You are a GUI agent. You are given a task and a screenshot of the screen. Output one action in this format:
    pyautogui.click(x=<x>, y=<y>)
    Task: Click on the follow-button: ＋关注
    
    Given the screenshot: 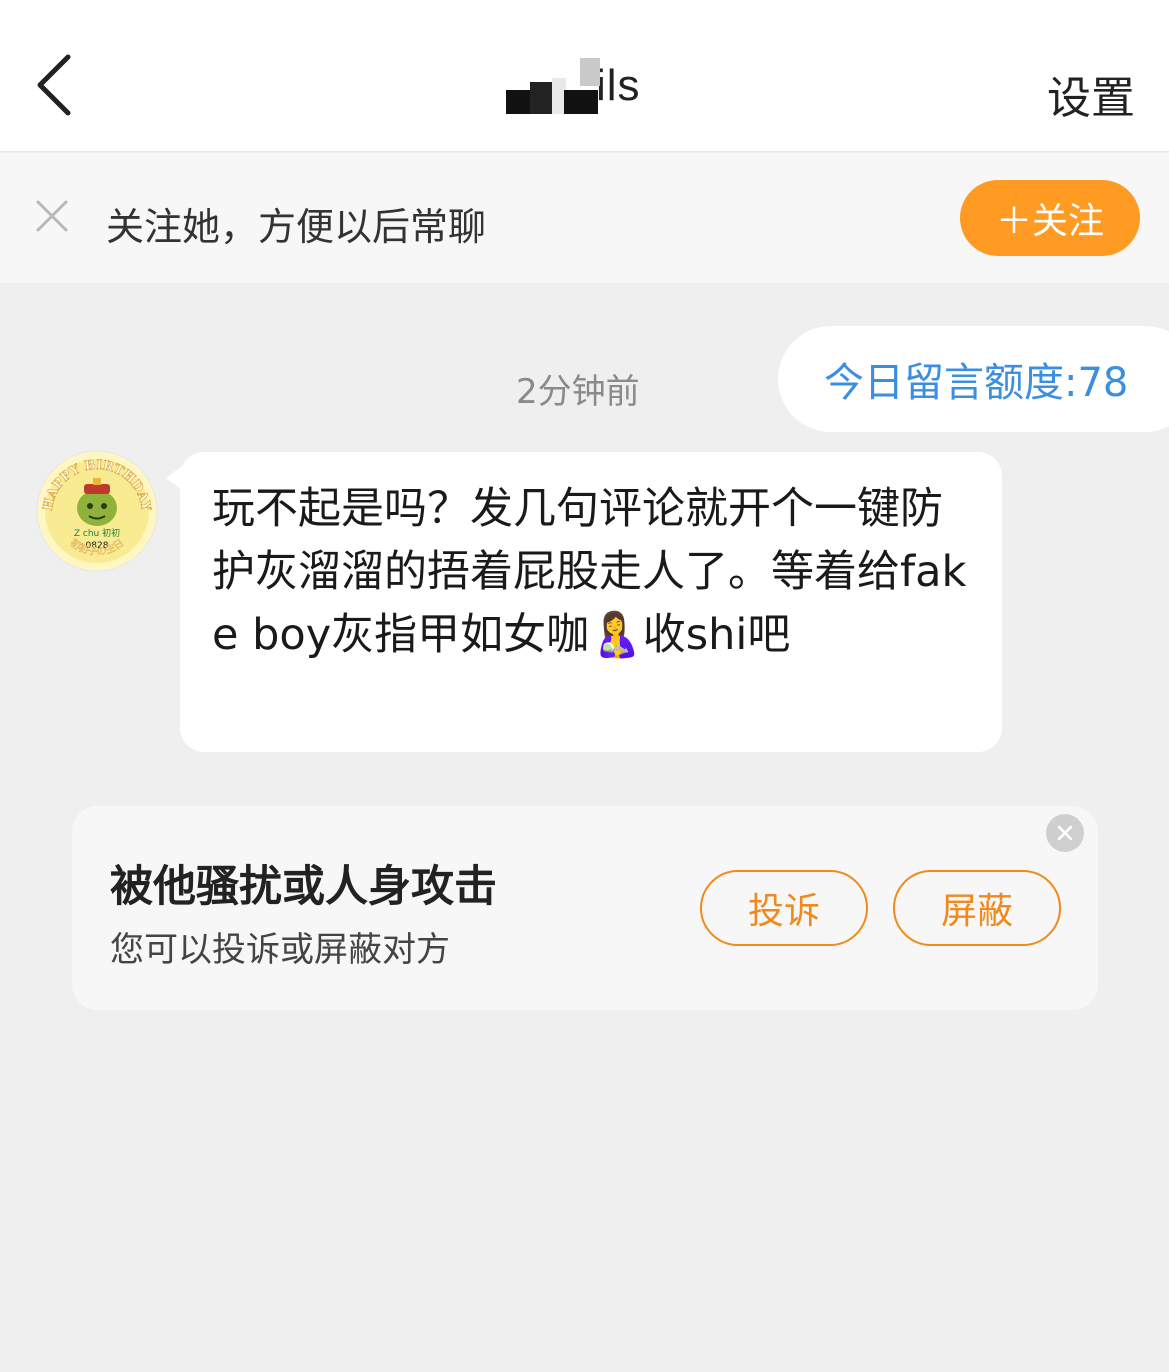 What is the action you would take?
    pyautogui.click(x=1050, y=218)
    